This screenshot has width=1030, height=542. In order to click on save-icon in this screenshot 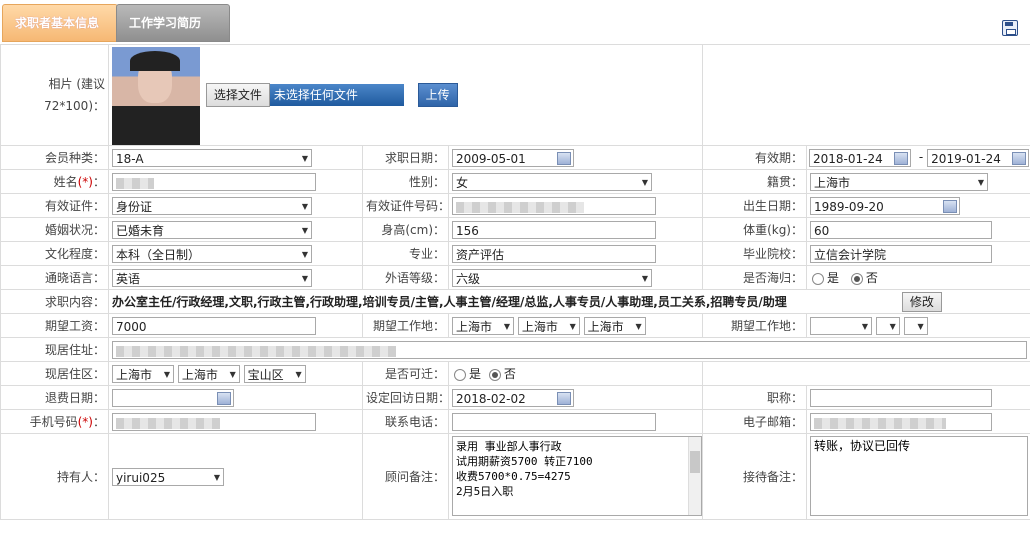, I will do `click(1010, 28)`.